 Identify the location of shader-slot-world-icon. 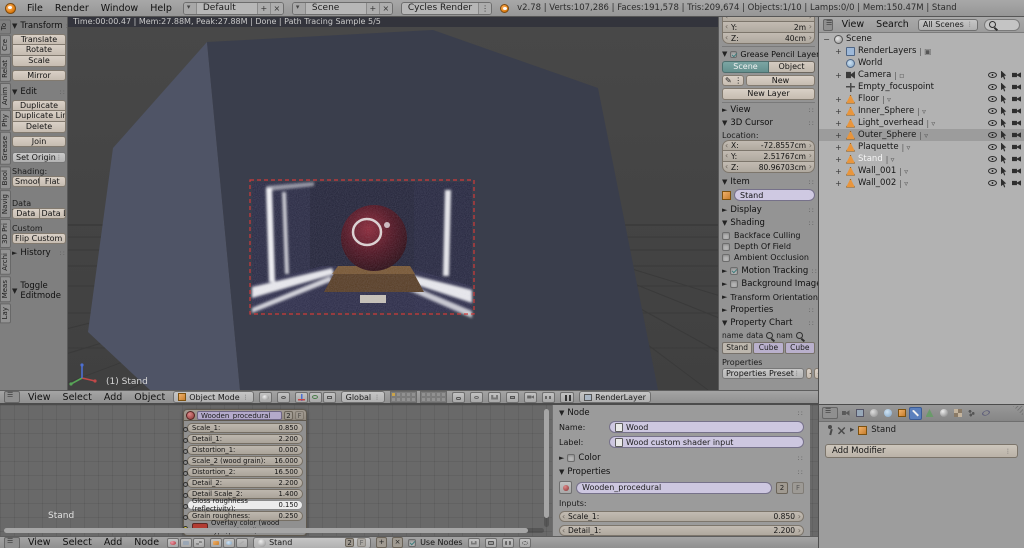
(229, 542).